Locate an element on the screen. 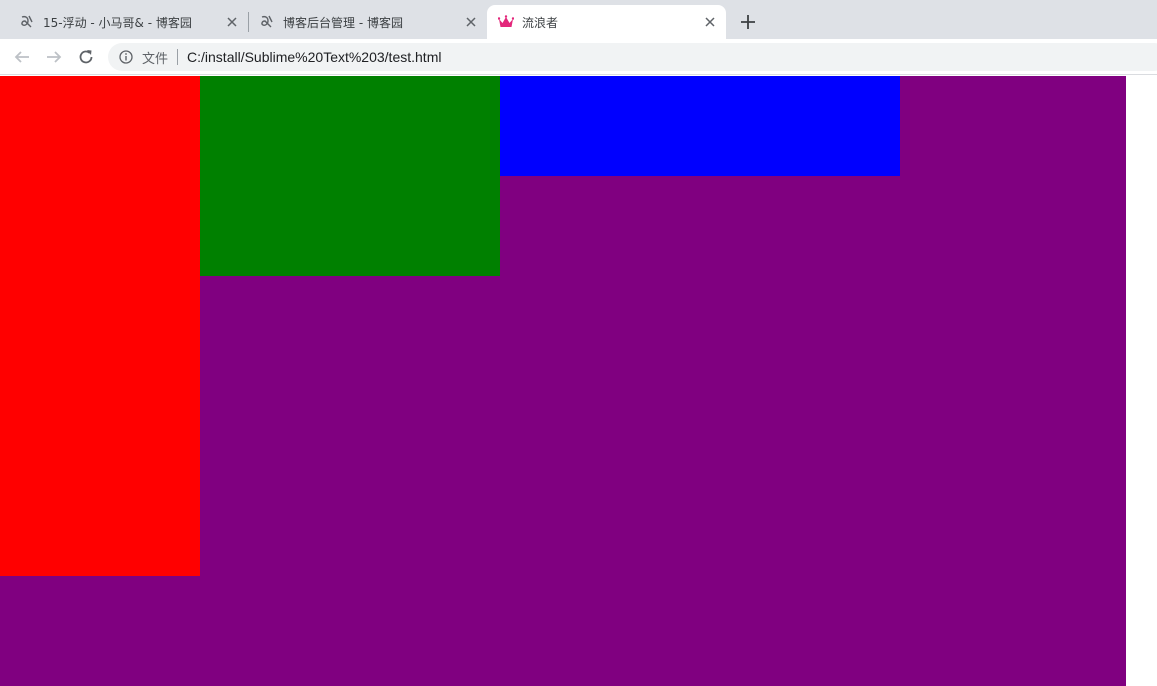 The width and height of the screenshot is (1157, 686). green-box is located at coordinates (350, 176).